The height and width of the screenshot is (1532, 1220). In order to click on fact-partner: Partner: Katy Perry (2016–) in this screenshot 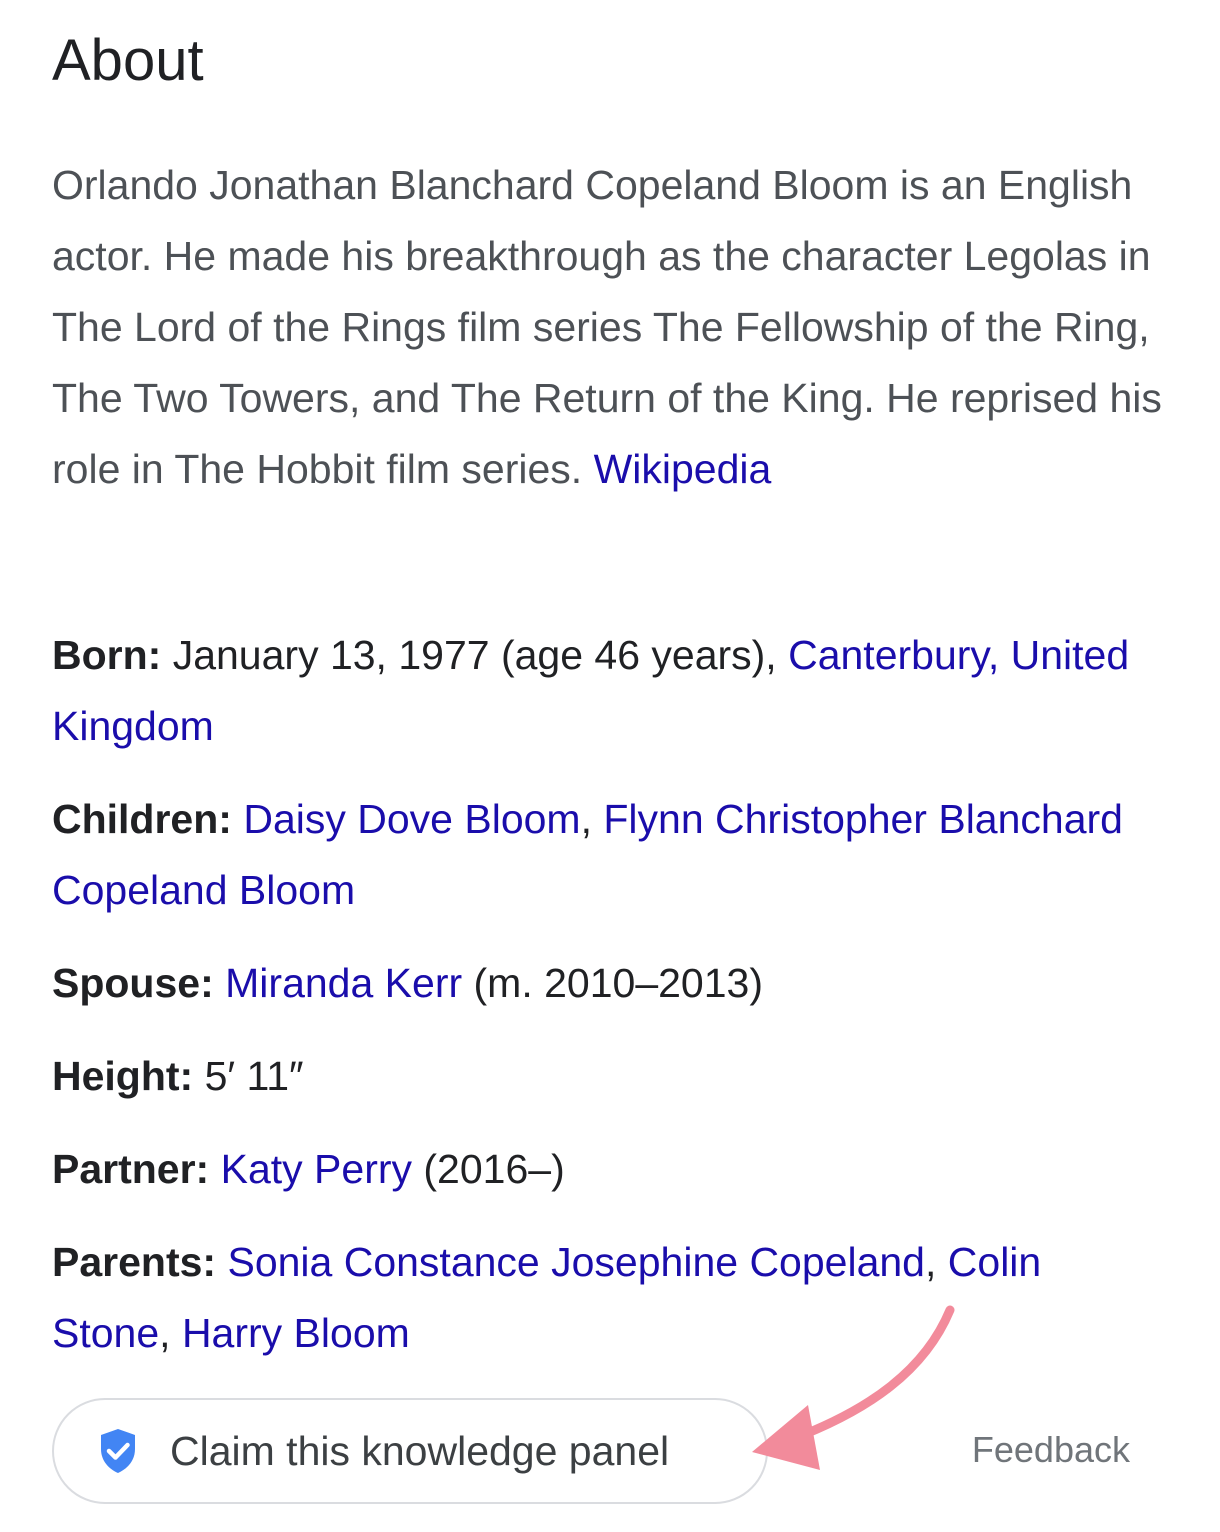, I will do `click(607, 1169)`.